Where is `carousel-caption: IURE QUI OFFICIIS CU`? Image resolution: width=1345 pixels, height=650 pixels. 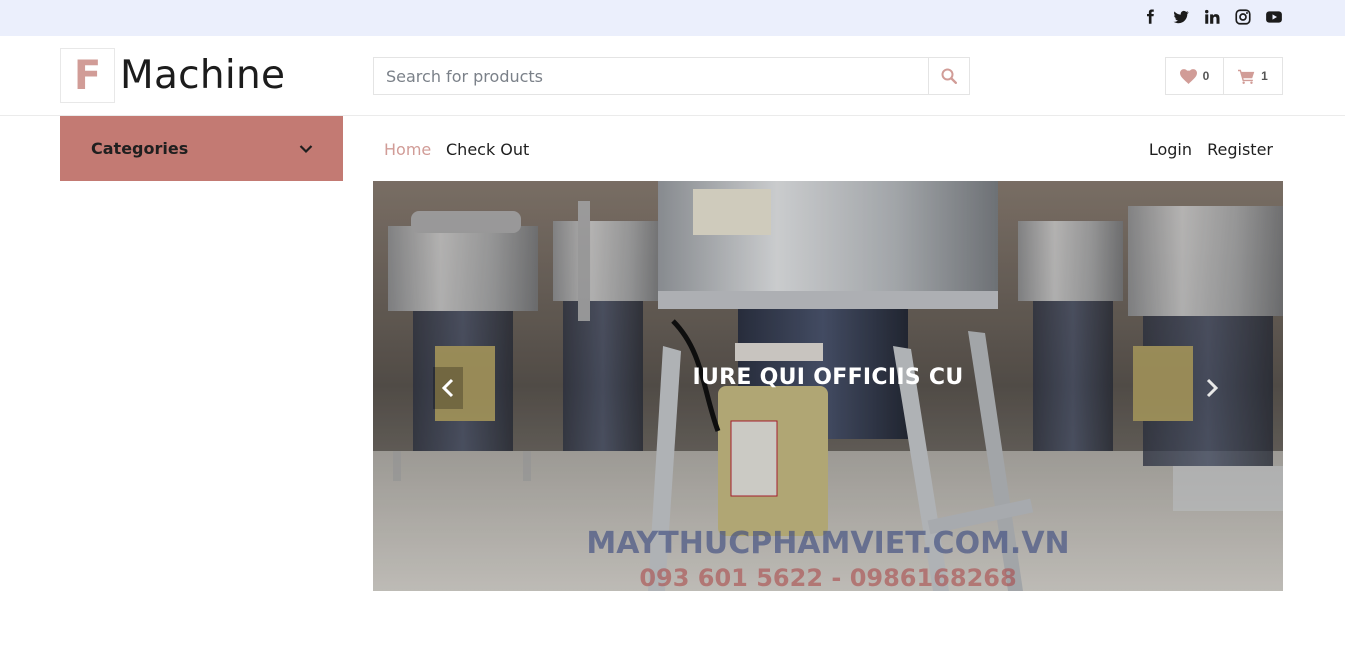 carousel-caption: IURE QUI OFFICIIS CU is located at coordinates (828, 377).